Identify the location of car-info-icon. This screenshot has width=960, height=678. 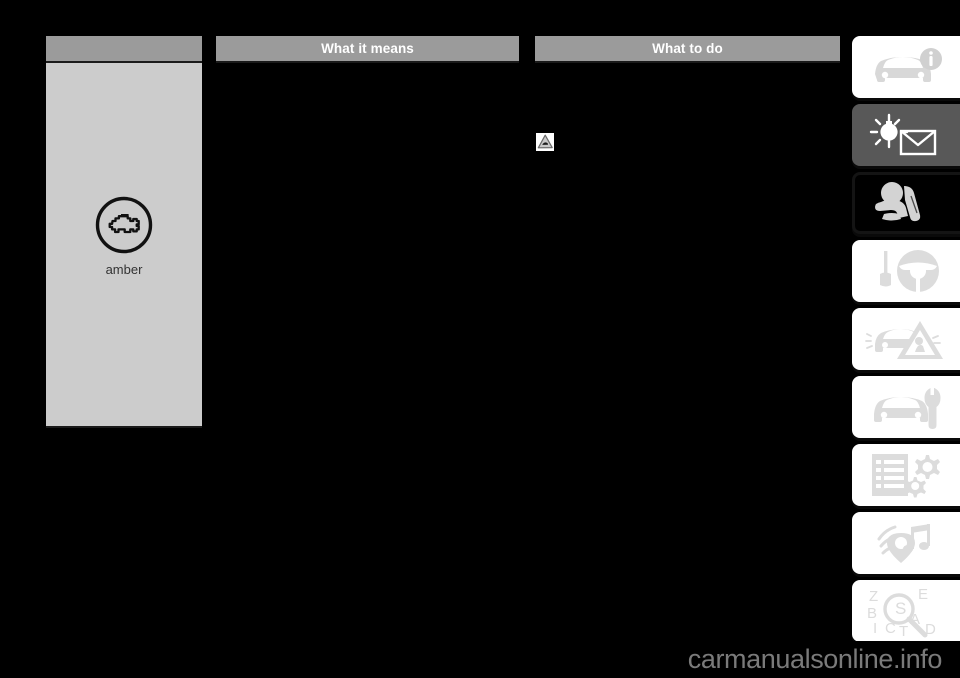
(906, 67).